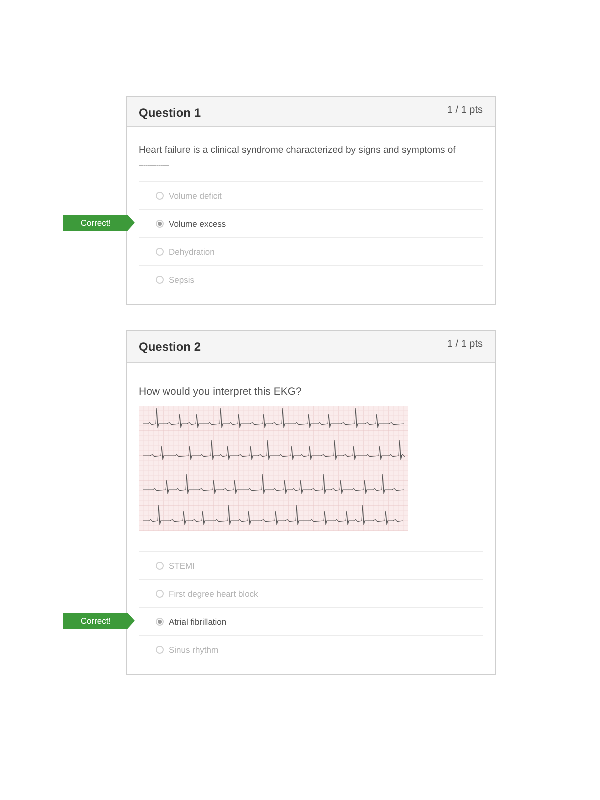 This screenshot has height=800, width=600. I want to click on answer-label: Dehydration, so click(192, 251).